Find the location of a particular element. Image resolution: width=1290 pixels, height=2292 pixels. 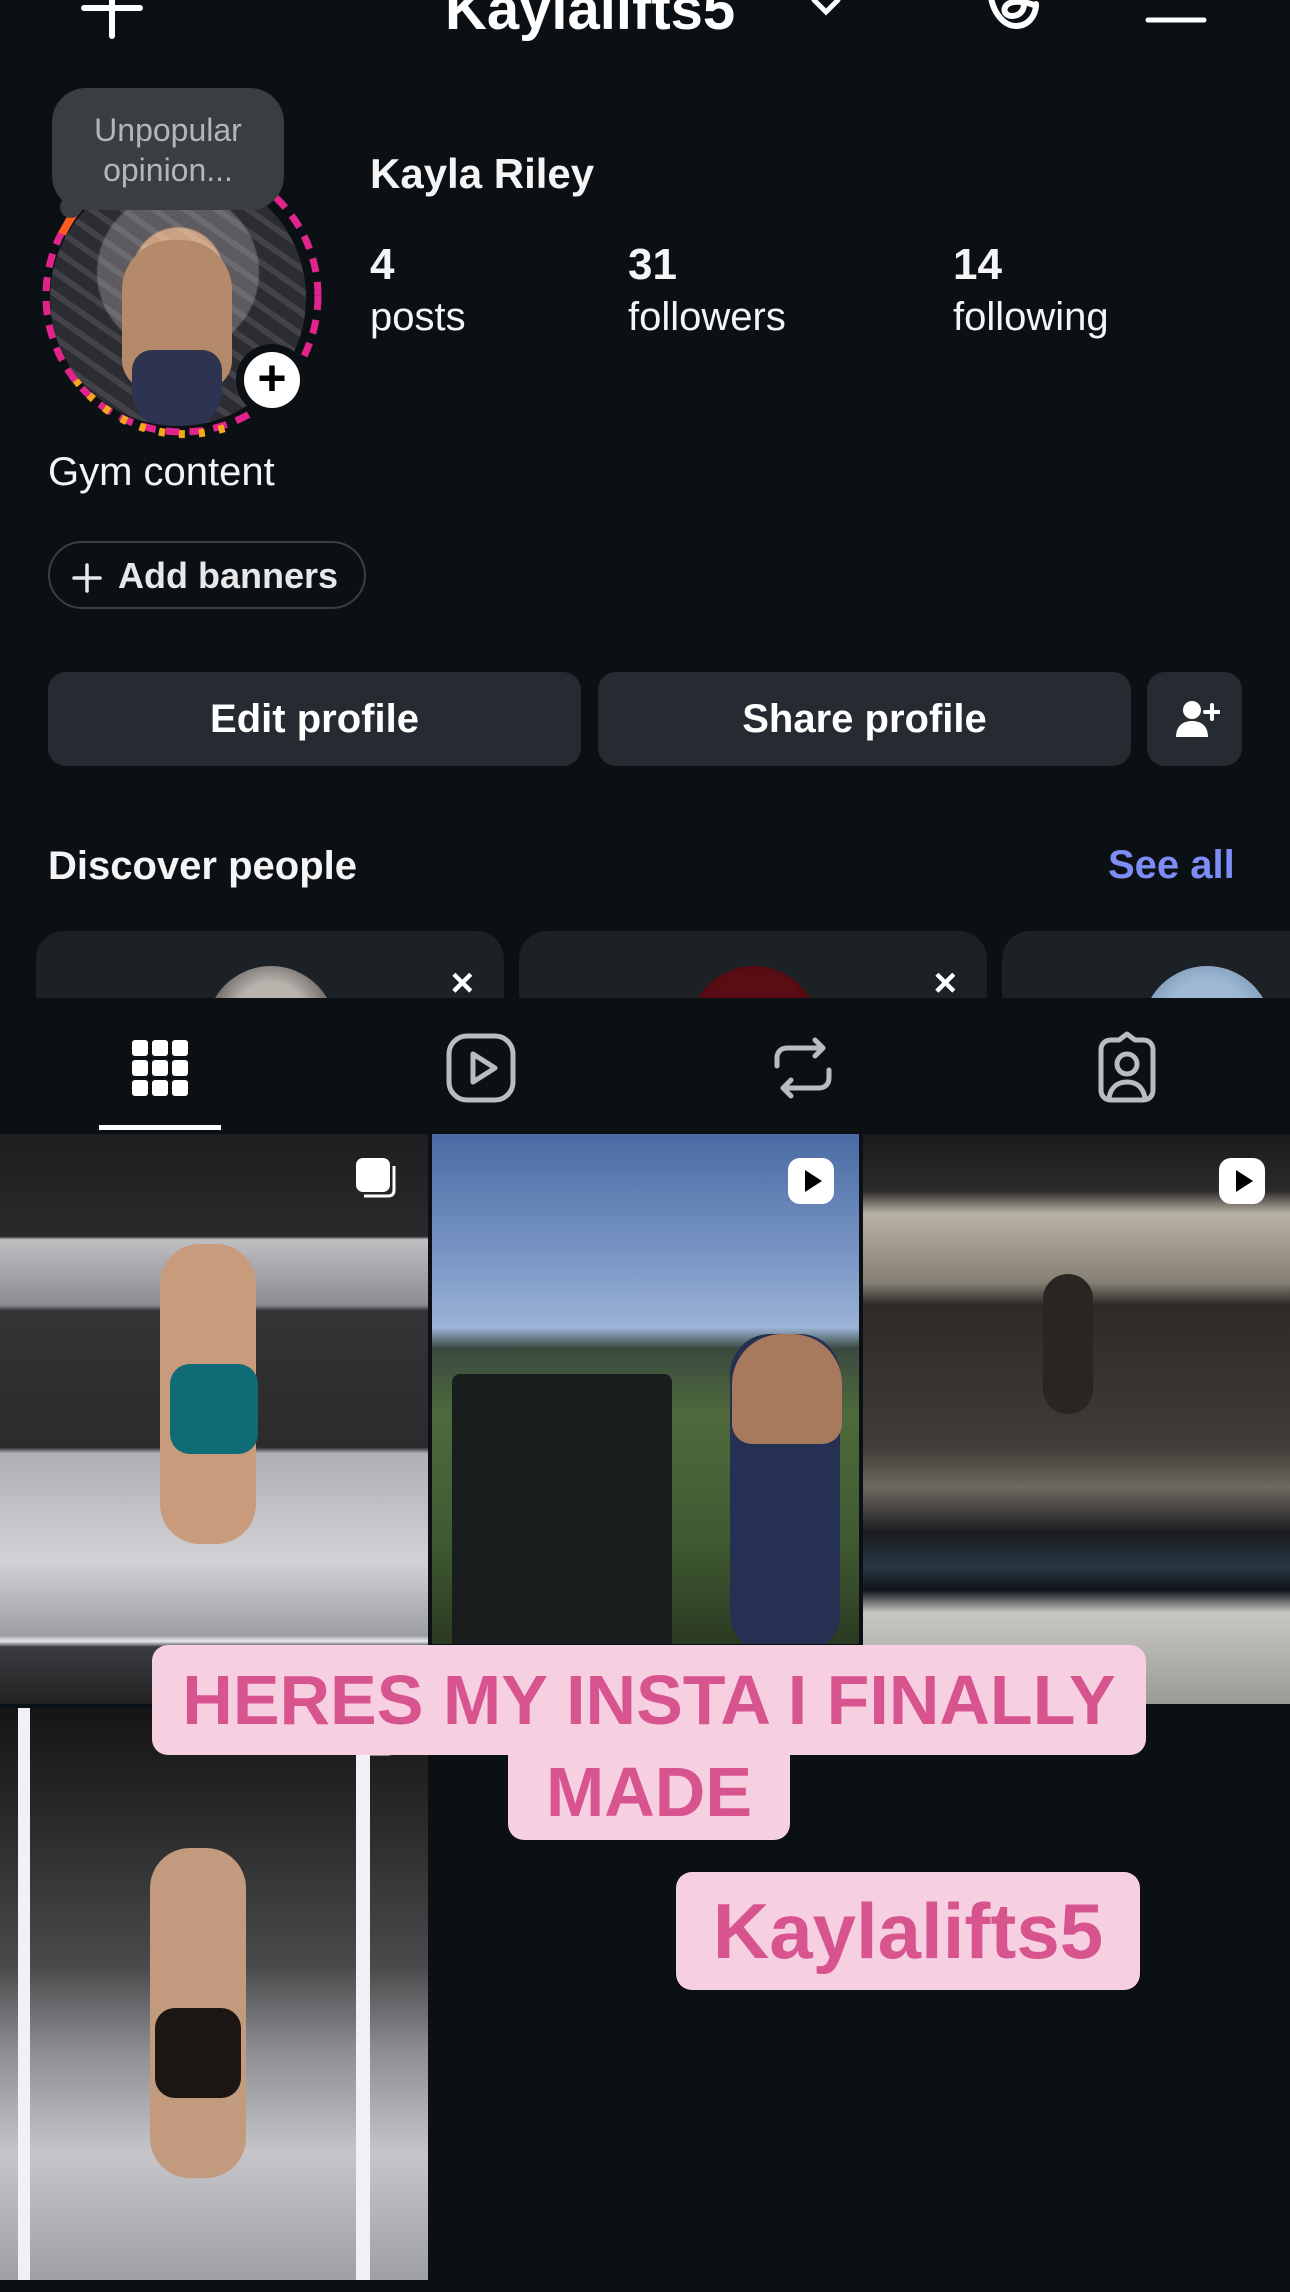

profile-full-name: Kayla Riley is located at coordinates (482, 173).